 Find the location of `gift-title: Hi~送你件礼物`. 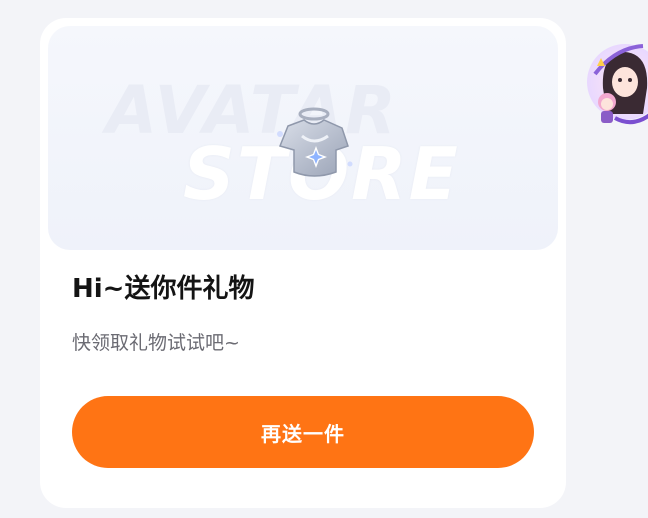

gift-title: Hi~送你件礼物 is located at coordinates (163, 289).